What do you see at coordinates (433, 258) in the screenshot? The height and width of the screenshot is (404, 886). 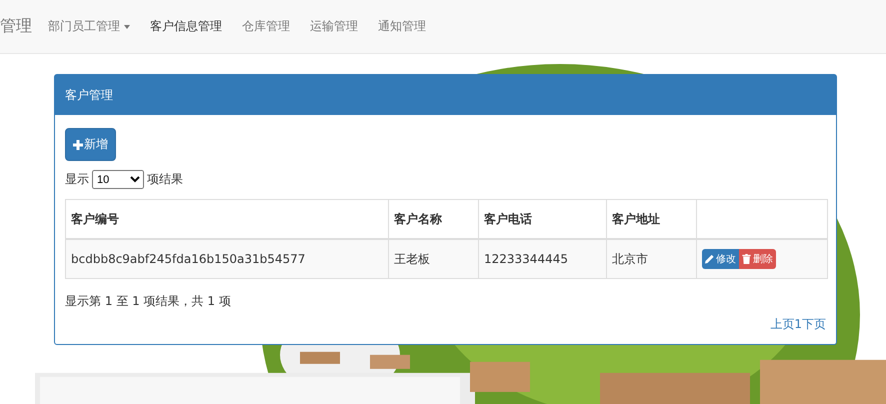 I see `table-cell: 王老板` at bounding box center [433, 258].